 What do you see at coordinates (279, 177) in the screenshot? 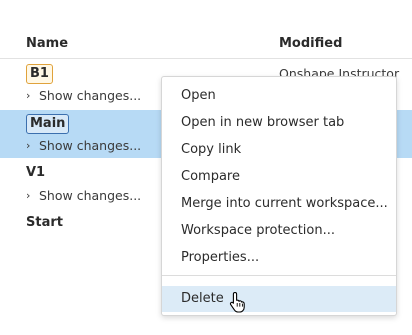
I see `menu-item-compare: Compare` at bounding box center [279, 177].